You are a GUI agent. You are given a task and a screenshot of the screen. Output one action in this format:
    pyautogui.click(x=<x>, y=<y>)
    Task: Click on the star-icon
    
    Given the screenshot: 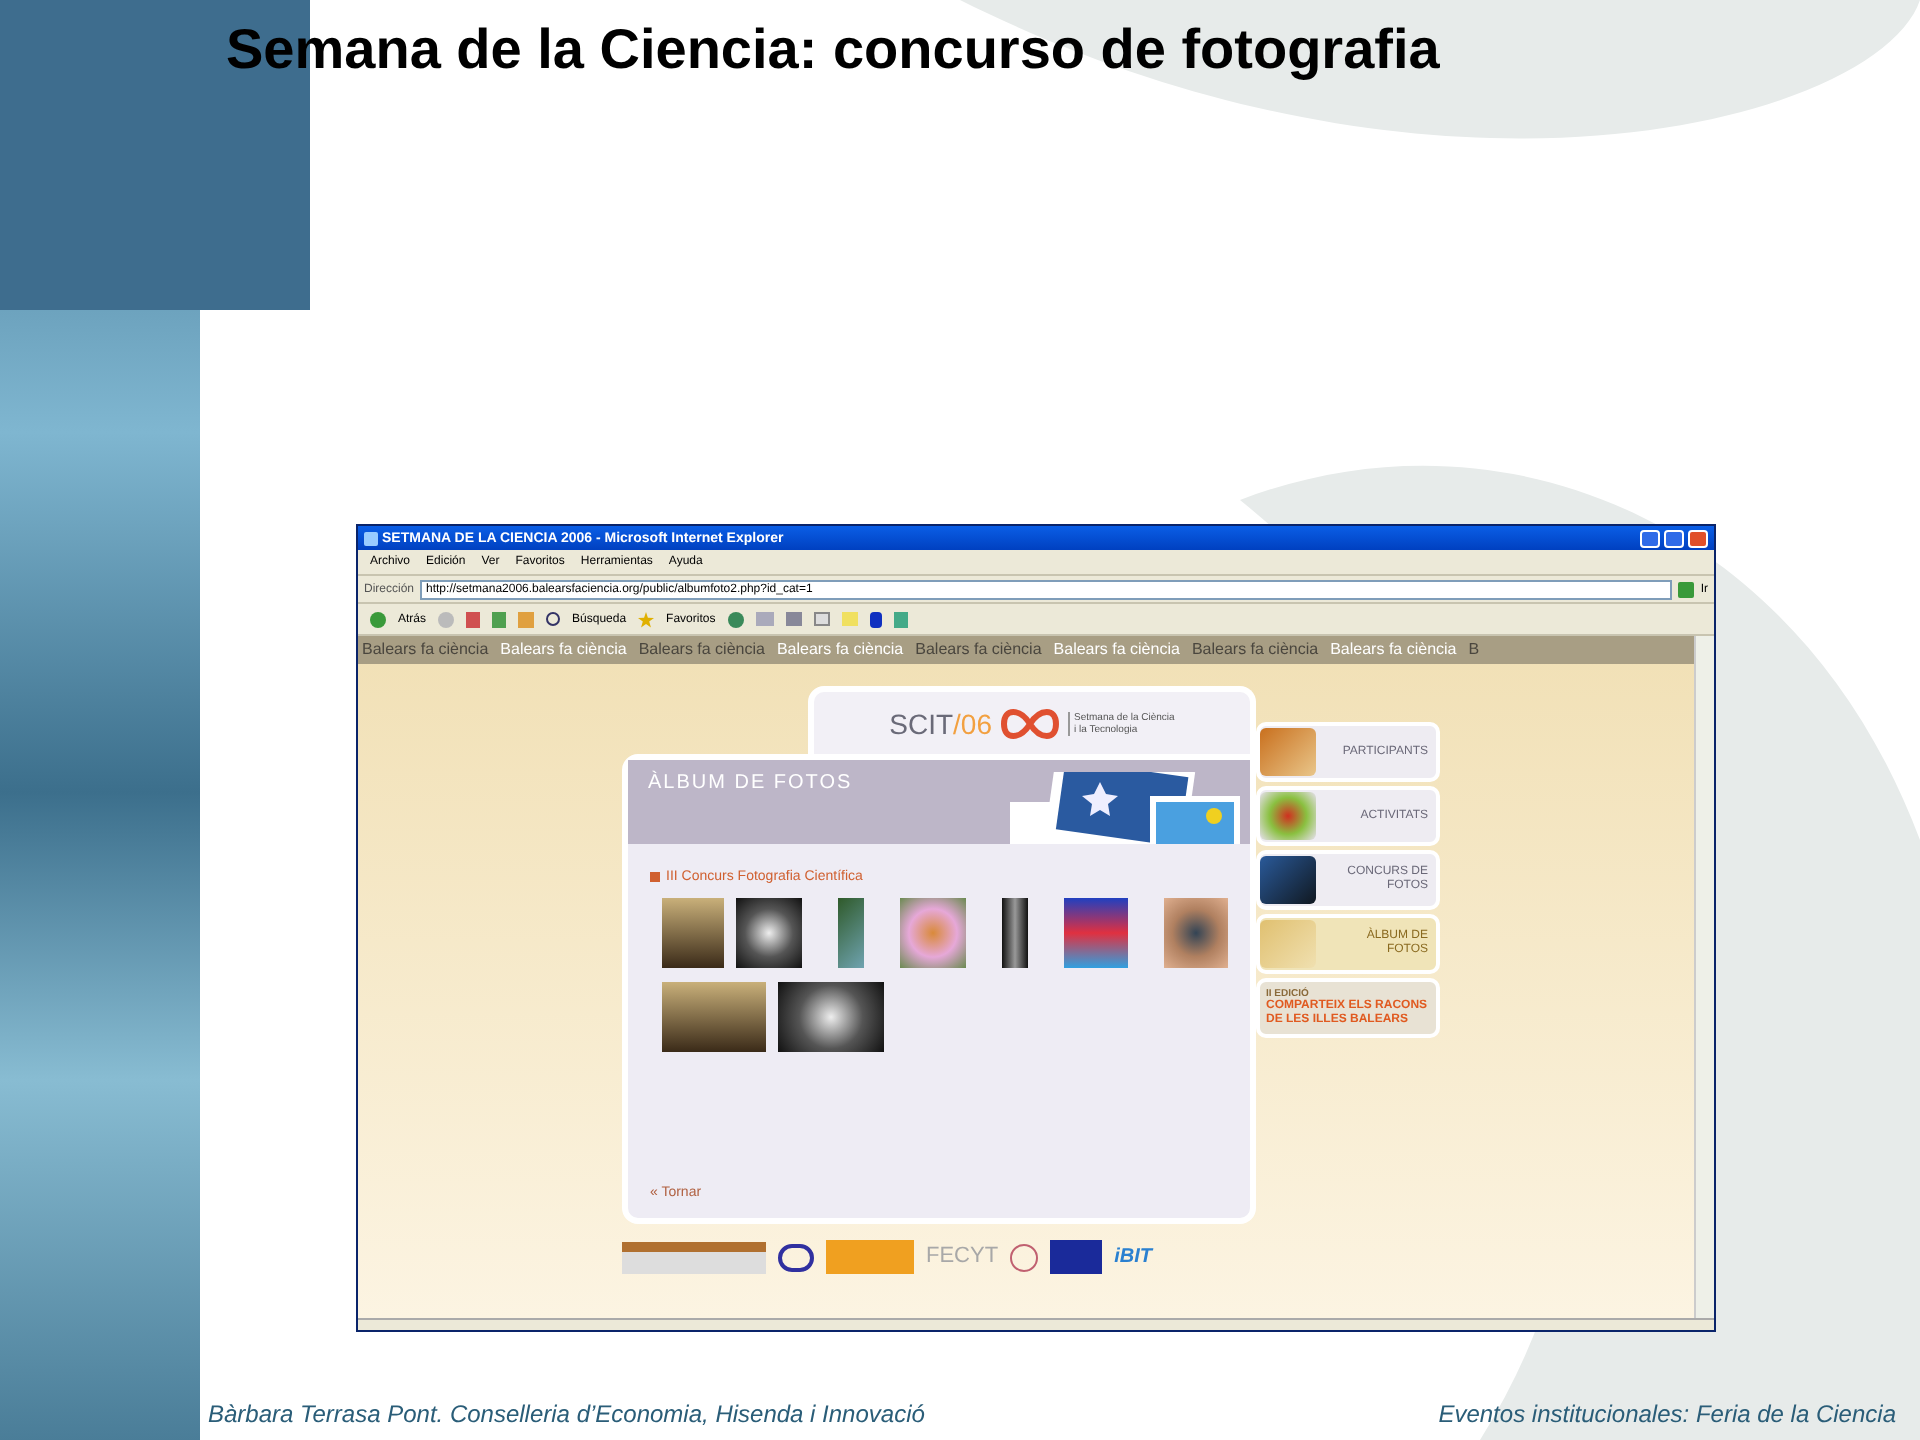 What is the action you would take?
    pyautogui.click(x=646, y=619)
    